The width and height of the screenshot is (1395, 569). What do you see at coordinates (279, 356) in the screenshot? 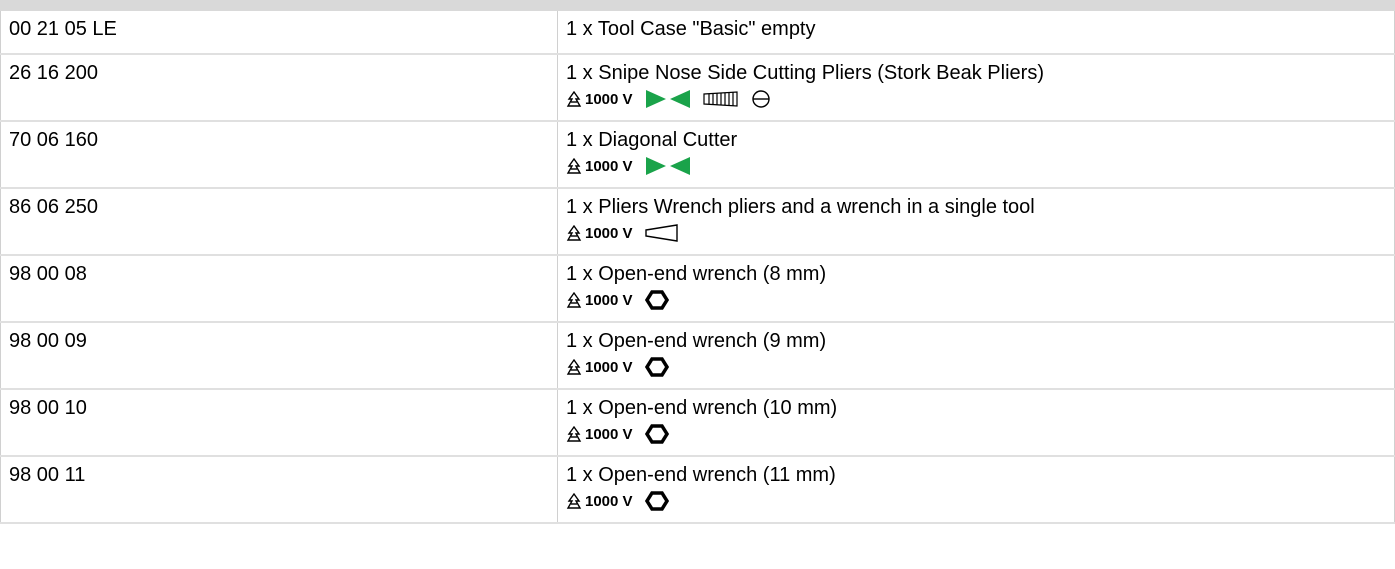
I see `article-number: 98 00 09` at bounding box center [279, 356].